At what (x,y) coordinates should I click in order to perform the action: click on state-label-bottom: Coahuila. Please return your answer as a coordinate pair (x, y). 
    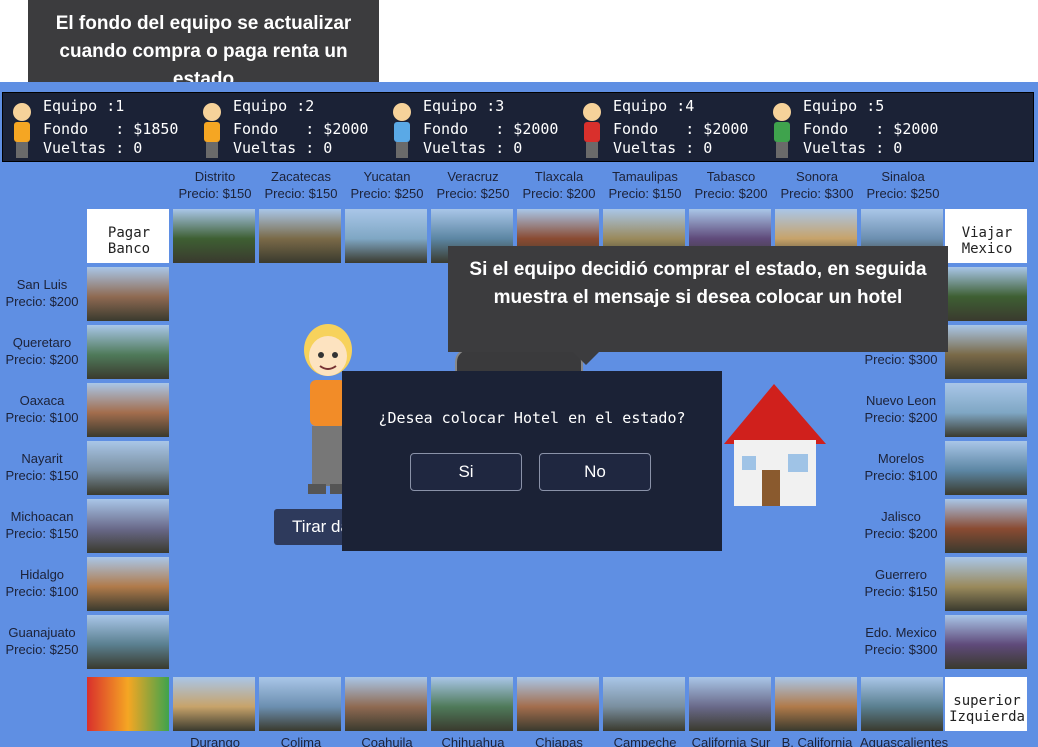
    Looking at the image, I should click on (387, 741).